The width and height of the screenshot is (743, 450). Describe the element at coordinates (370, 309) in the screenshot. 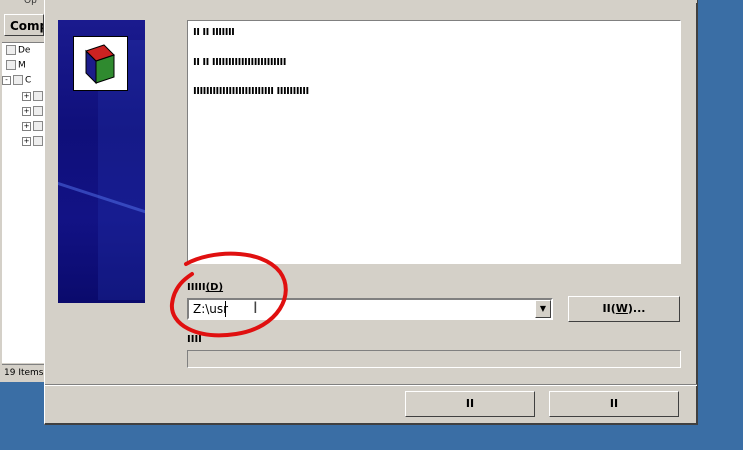

I see `directory-combobox: Z:\usr I ▼` at that location.